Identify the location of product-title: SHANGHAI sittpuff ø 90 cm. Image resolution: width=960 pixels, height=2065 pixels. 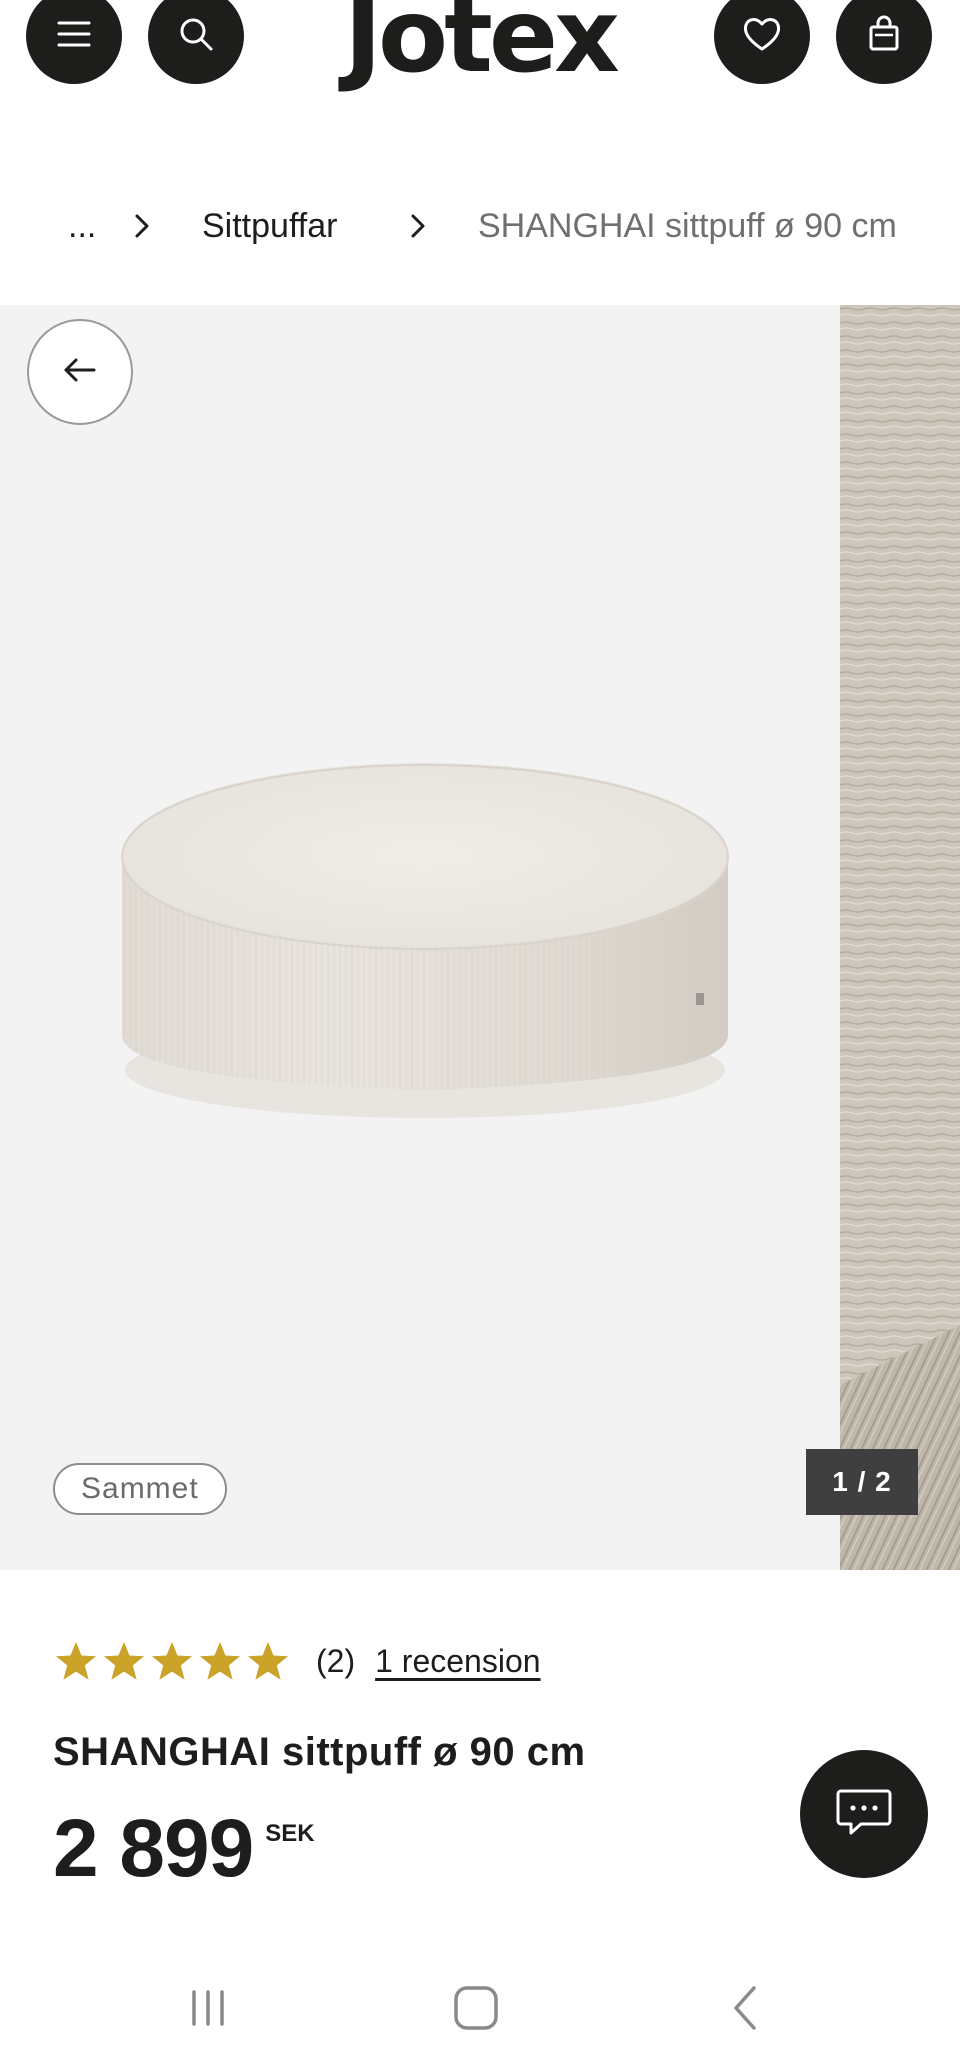
(319, 1752).